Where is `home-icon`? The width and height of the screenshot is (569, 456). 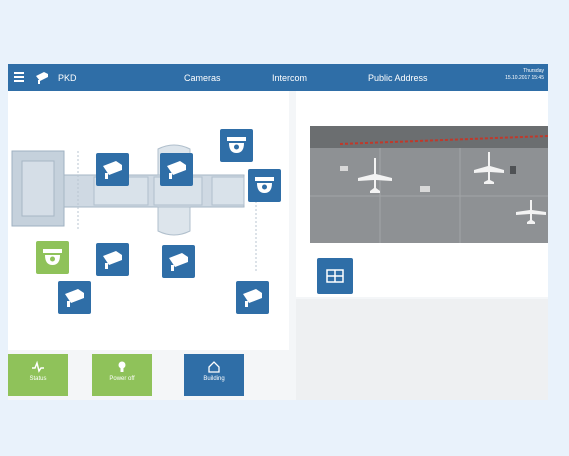 home-icon is located at coordinates (214, 367).